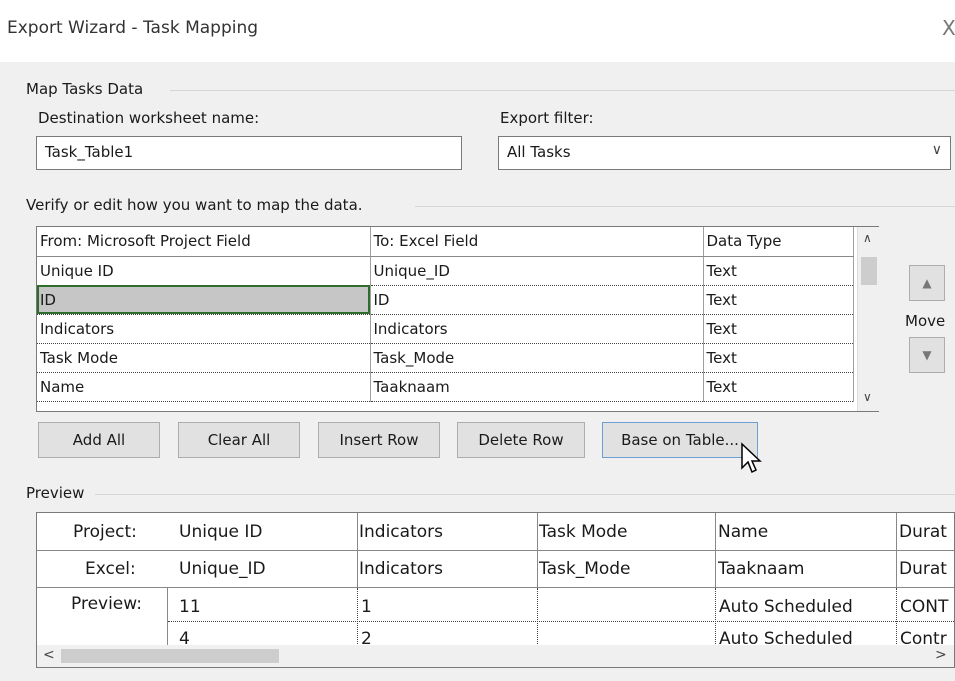 This screenshot has height=681, width=955. I want to click on from-field-cell: Unique ID, so click(204, 271).